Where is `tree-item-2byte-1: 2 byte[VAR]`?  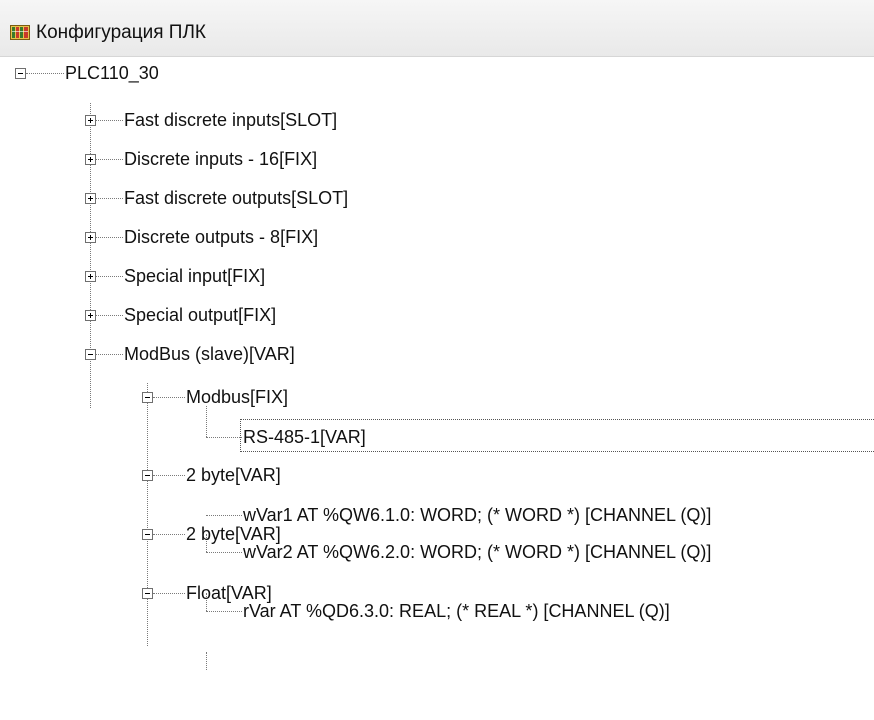 tree-item-2byte-1: 2 byte[VAR] is located at coordinates (233, 475).